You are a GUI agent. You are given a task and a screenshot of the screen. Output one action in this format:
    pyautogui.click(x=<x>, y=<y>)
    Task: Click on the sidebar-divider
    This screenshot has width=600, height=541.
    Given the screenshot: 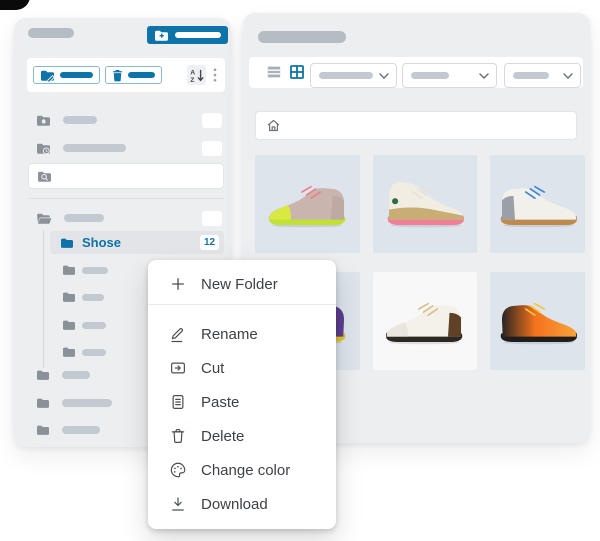 What is the action you would take?
    pyautogui.click(x=126, y=198)
    